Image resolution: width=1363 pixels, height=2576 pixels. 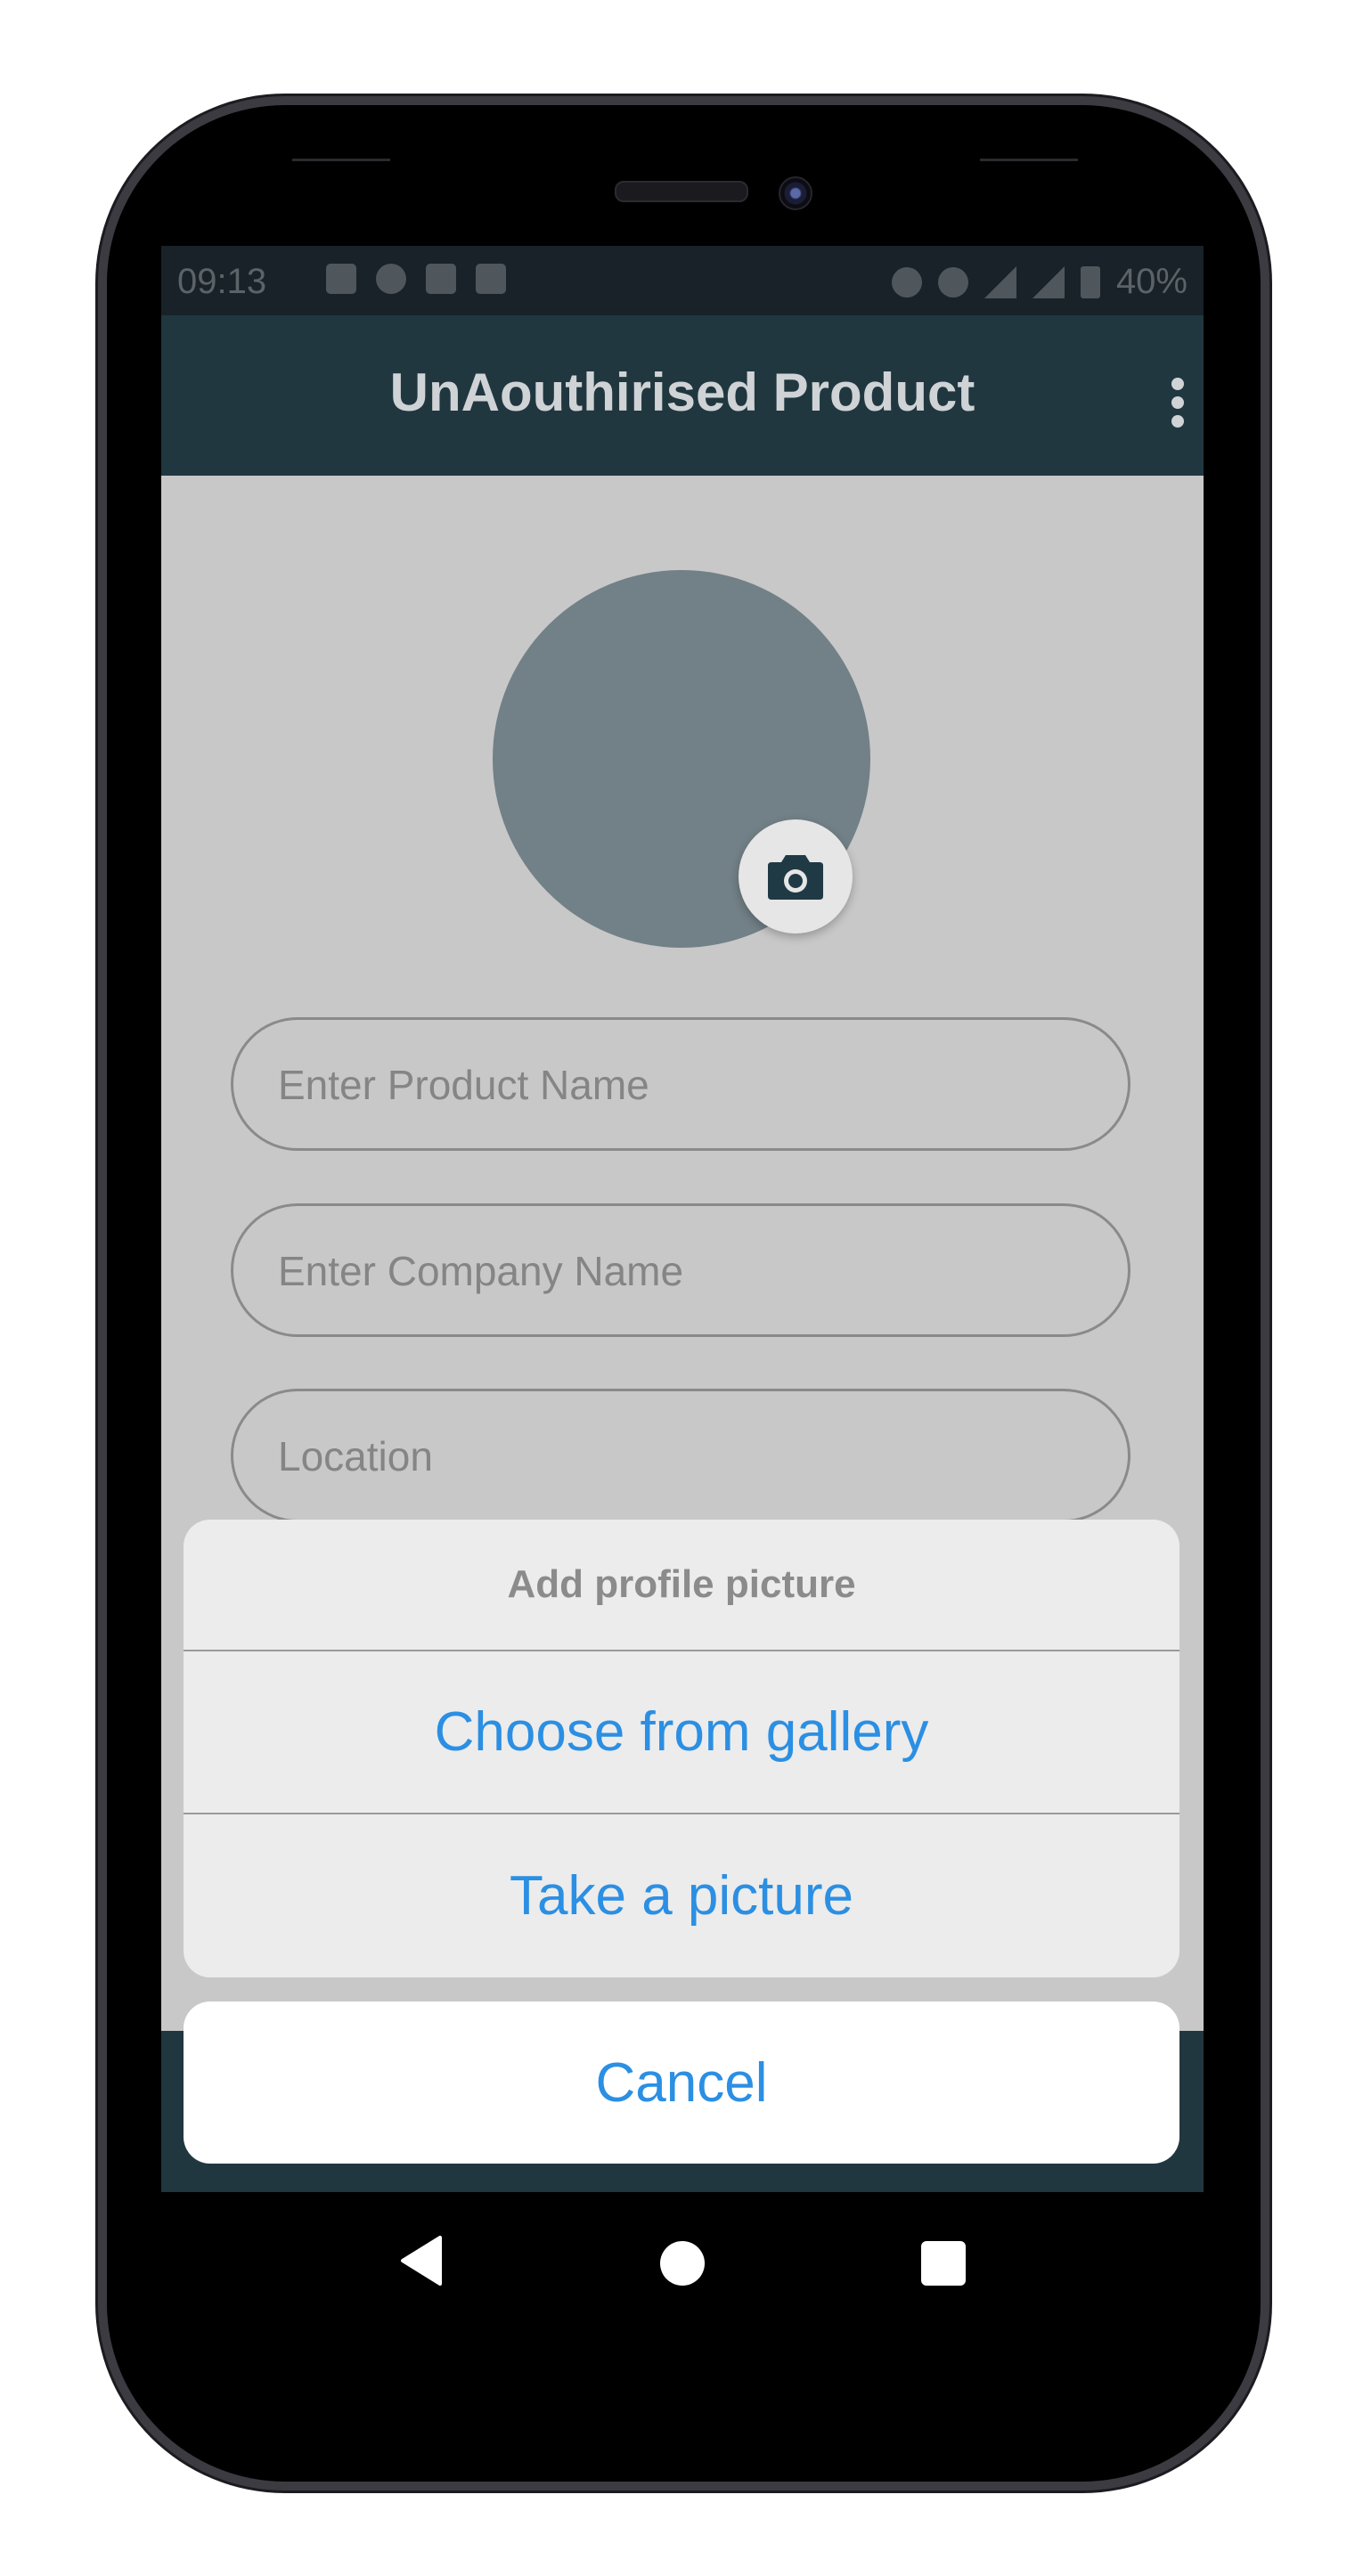 I want to click on status-time: 09:13, so click(x=222, y=281).